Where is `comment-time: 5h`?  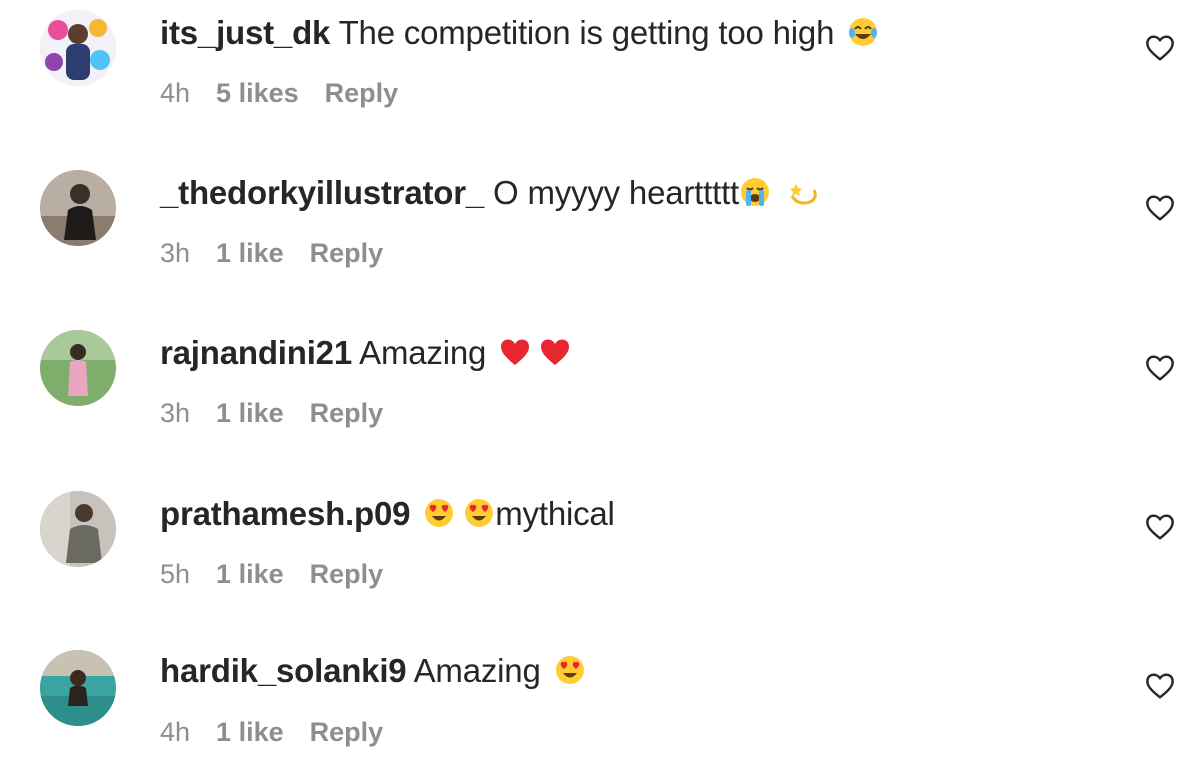 comment-time: 5h is located at coordinates (175, 574).